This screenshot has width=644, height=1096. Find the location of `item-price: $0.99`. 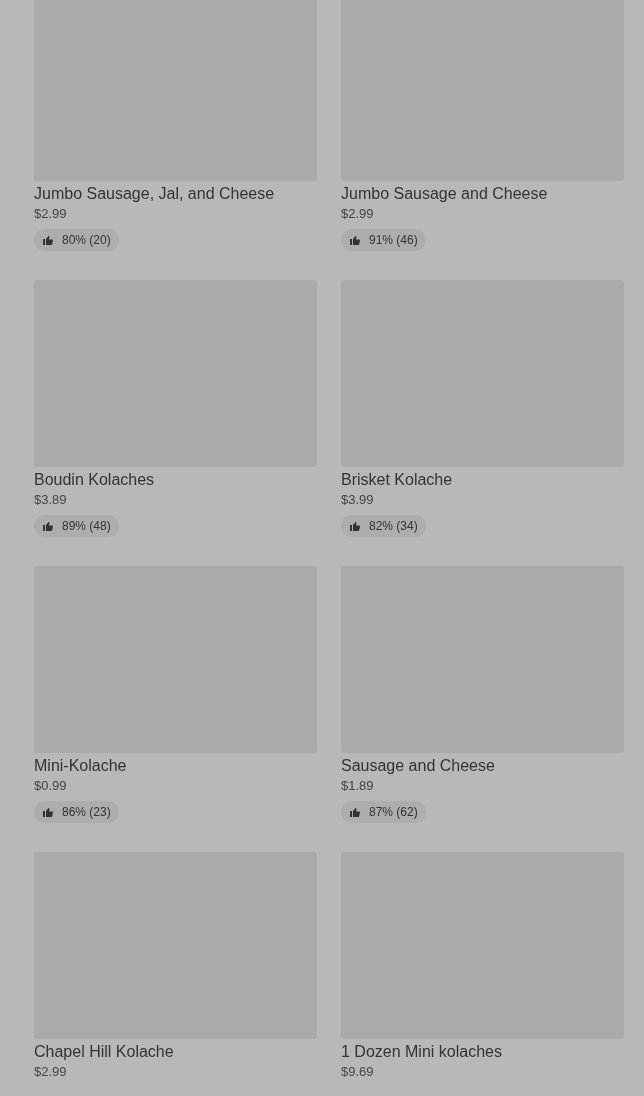

item-price: $0.99 is located at coordinates (50, 786).